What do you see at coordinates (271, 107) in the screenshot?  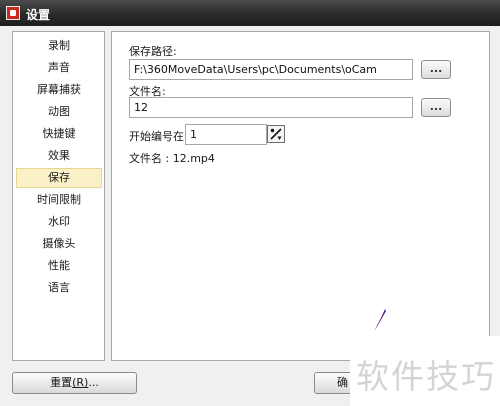 I see `filename-field: 12` at bounding box center [271, 107].